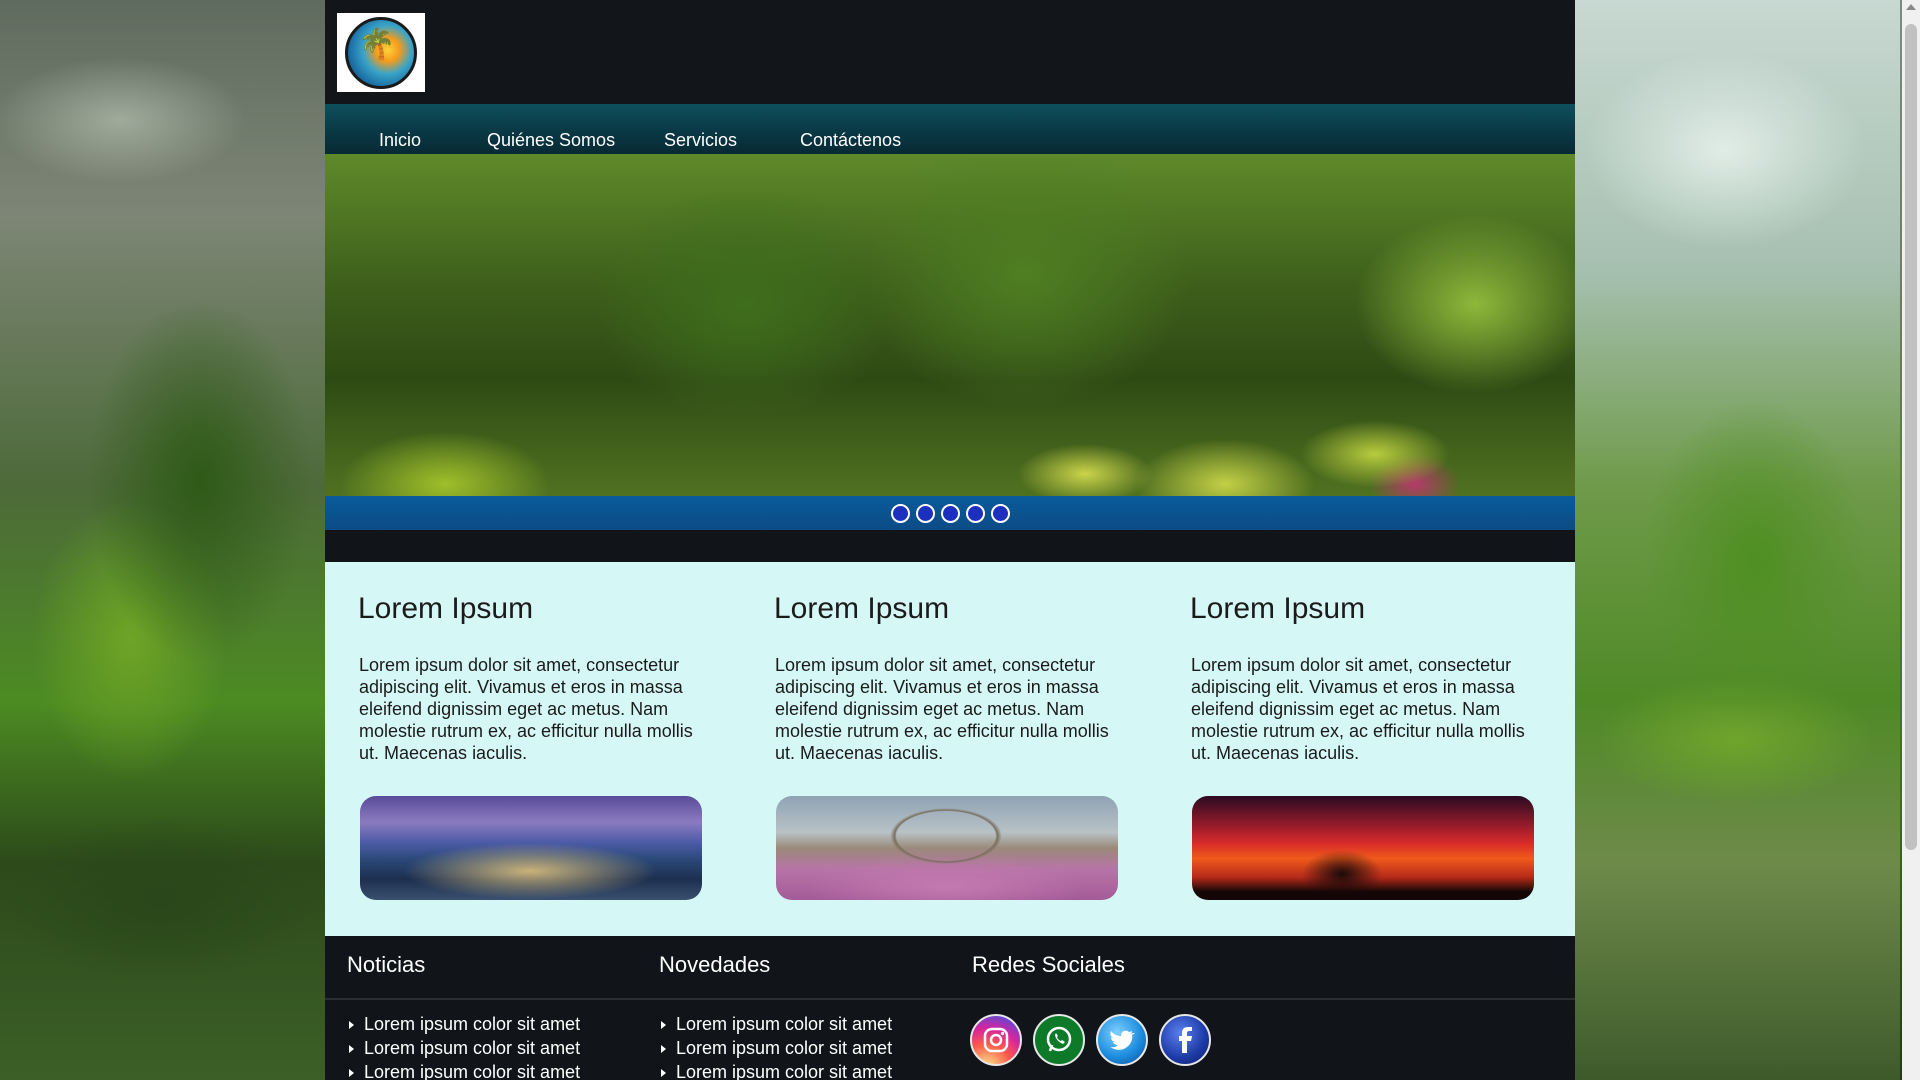 This screenshot has width=1920, height=1080. I want to click on footer-heading-noticias: Noticias, so click(386, 964).